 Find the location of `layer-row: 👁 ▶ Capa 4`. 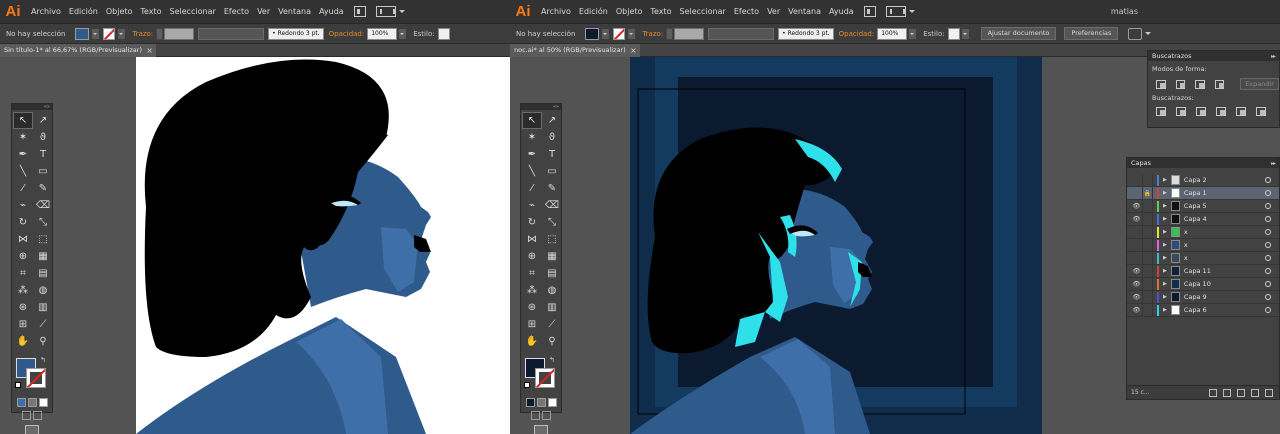

layer-row: 👁 ▶ Capa 4 is located at coordinates (1203, 219).